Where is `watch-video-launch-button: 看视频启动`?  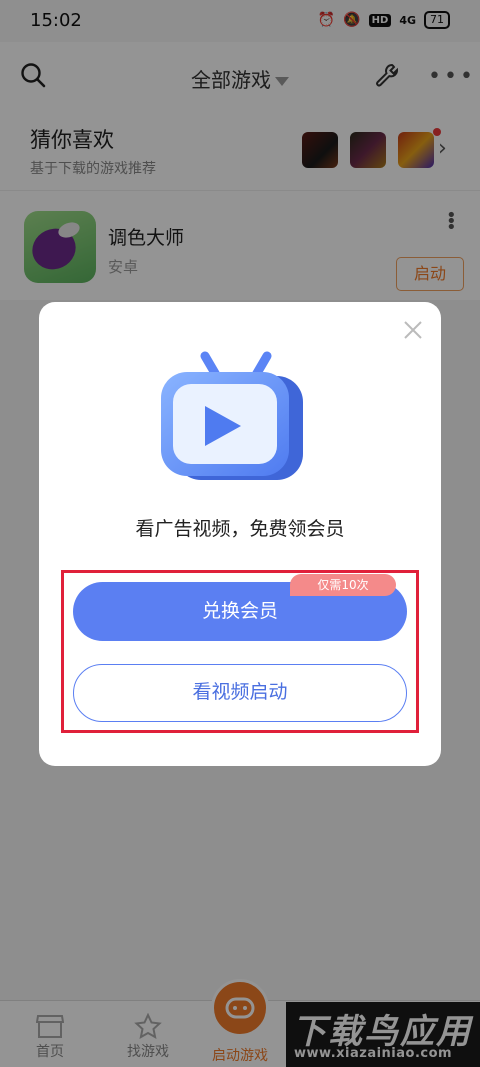
watch-video-launch-button: 看视频启动 is located at coordinates (240, 693).